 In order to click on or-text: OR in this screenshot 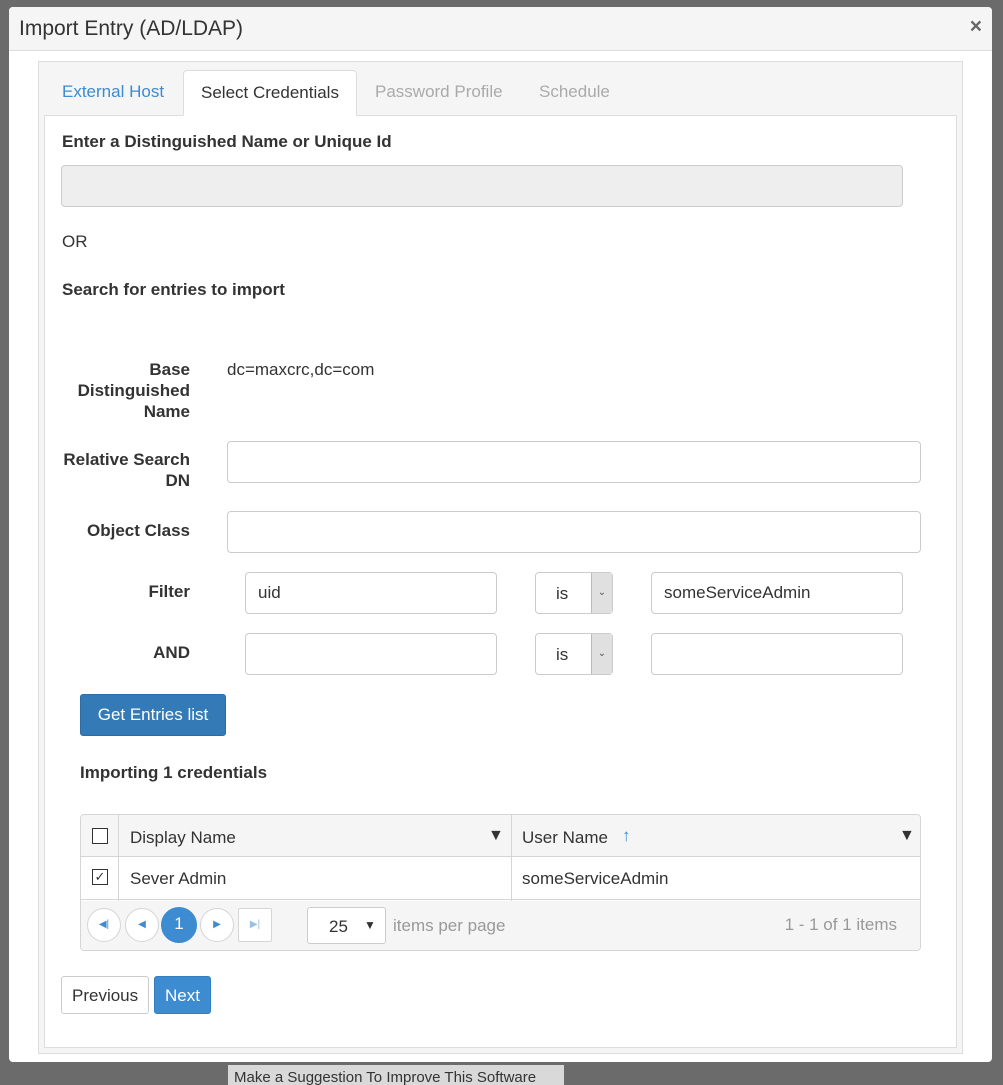, I will do `click(75, 241)`.